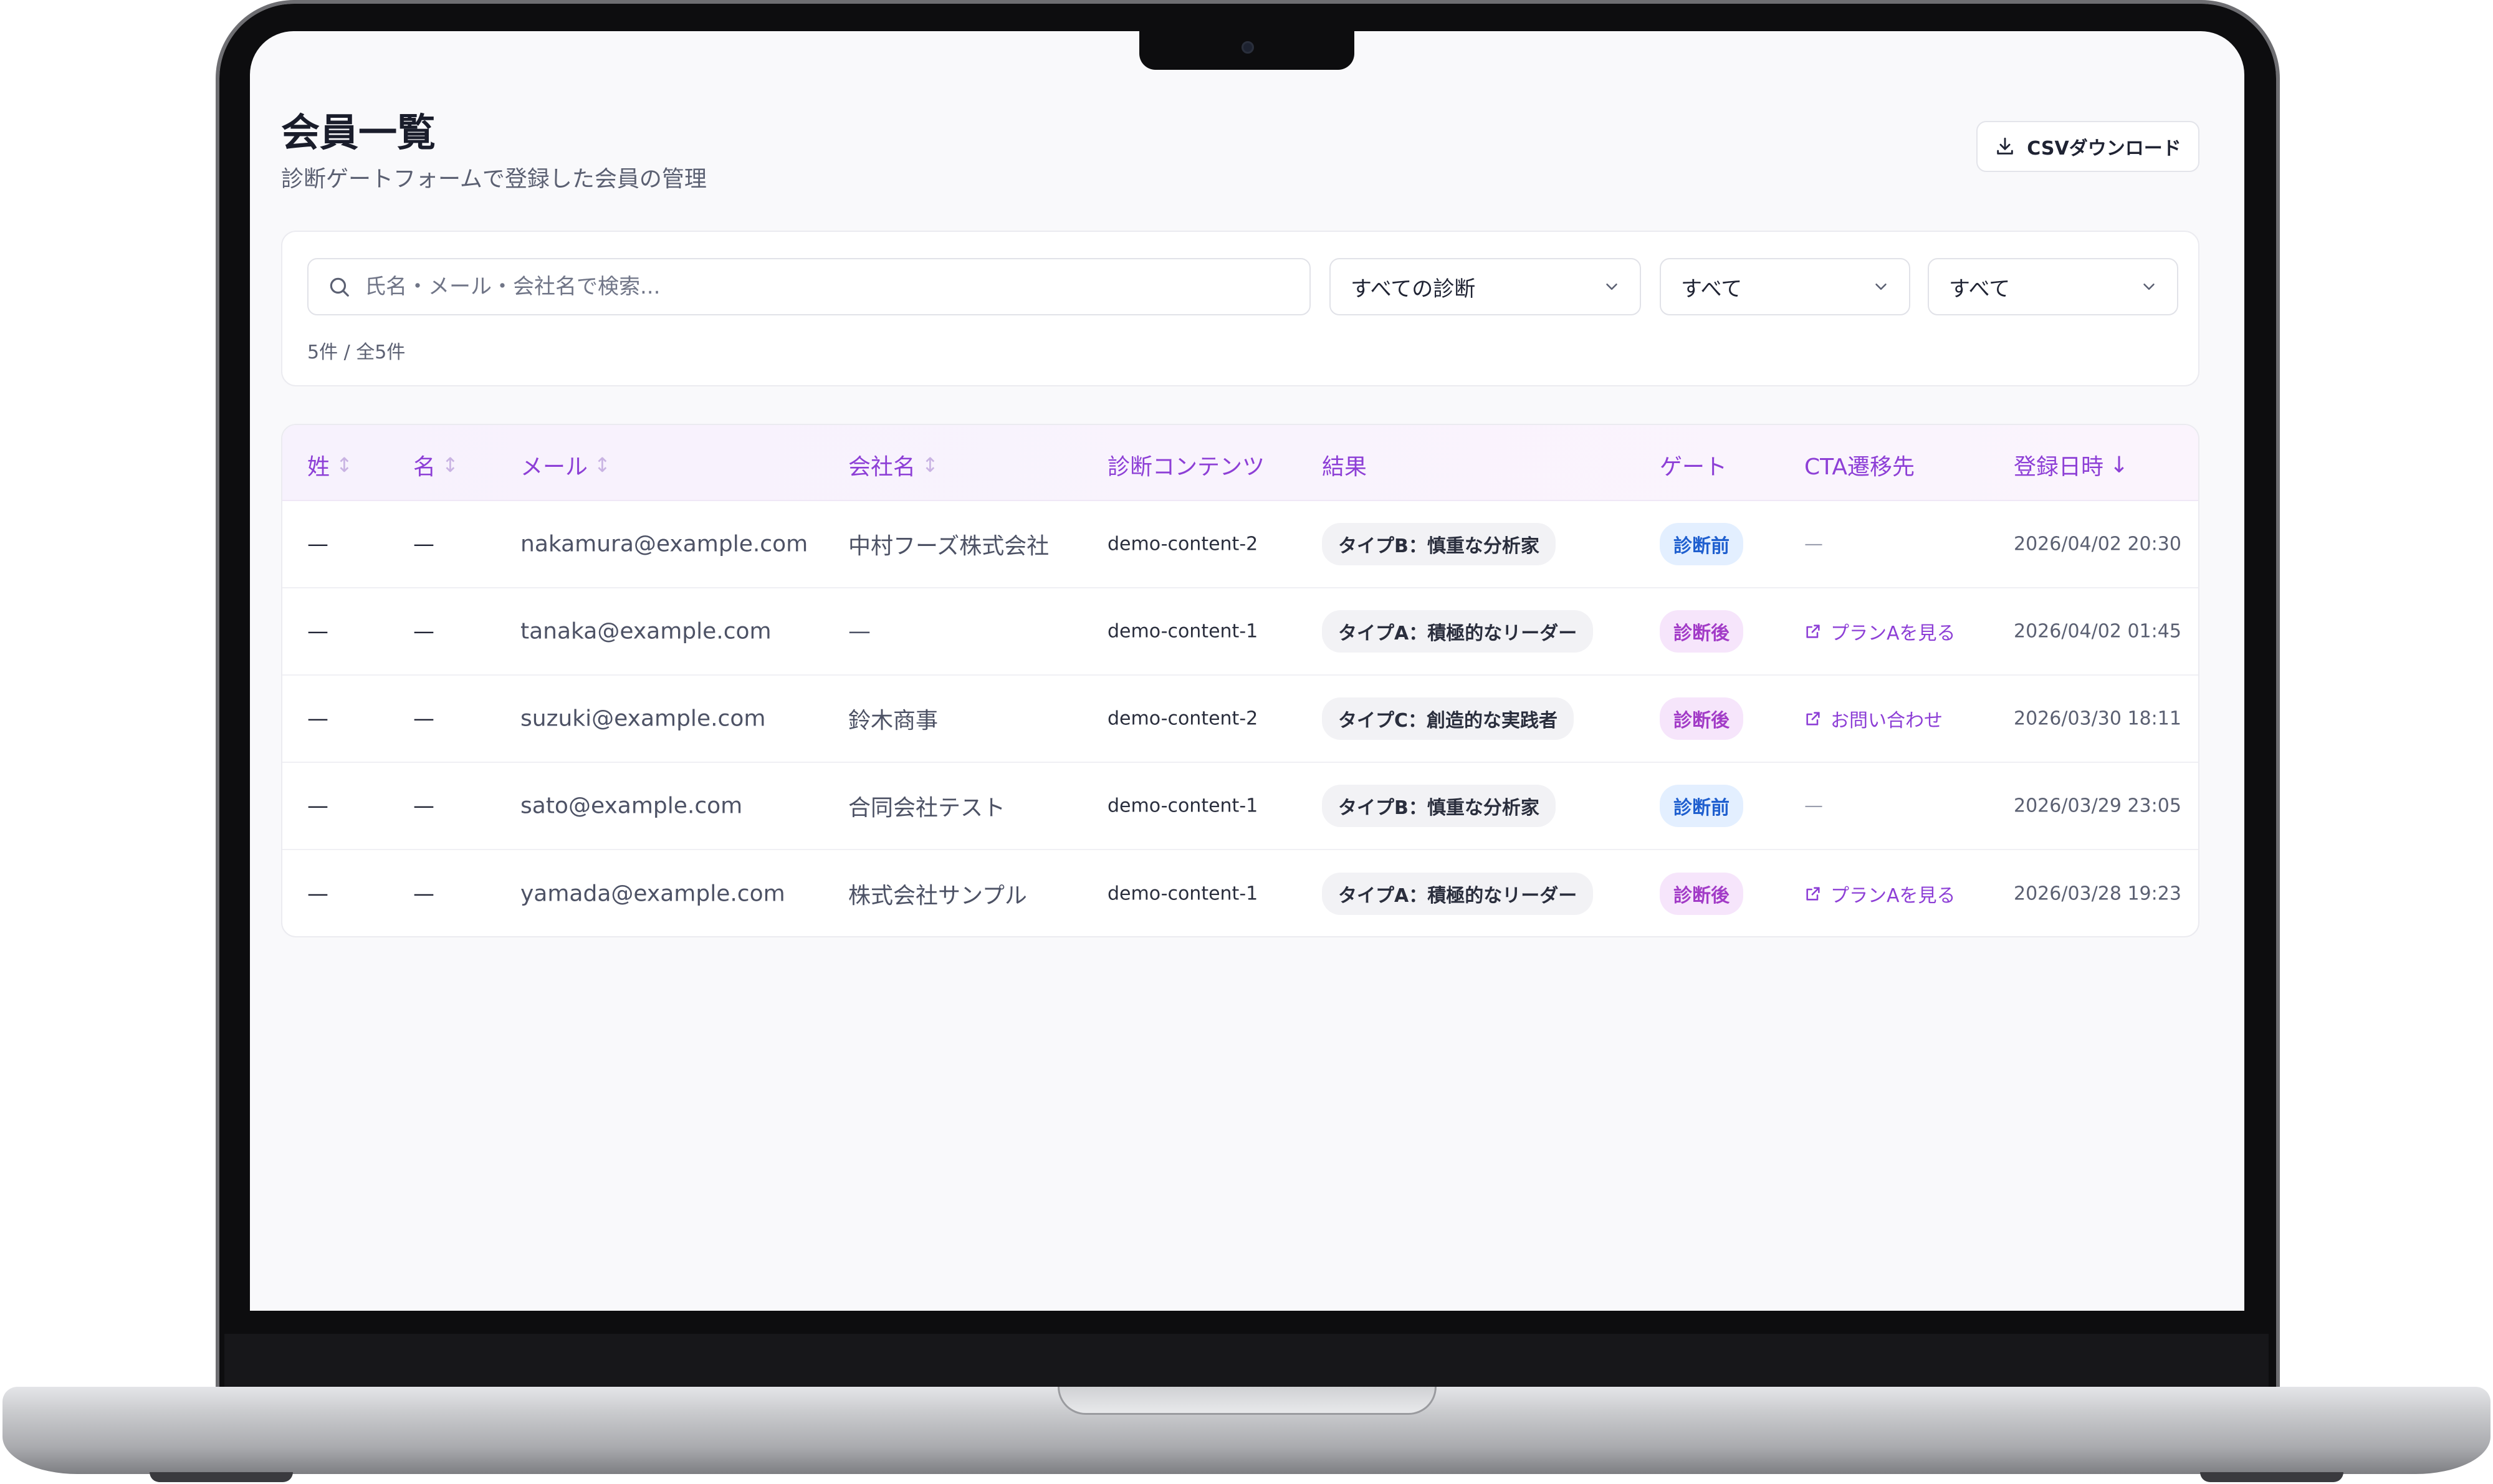 This screenshot has width=2493, height=1484. I want to click on cell-email: nakamura@example.com, so click(664, 544).